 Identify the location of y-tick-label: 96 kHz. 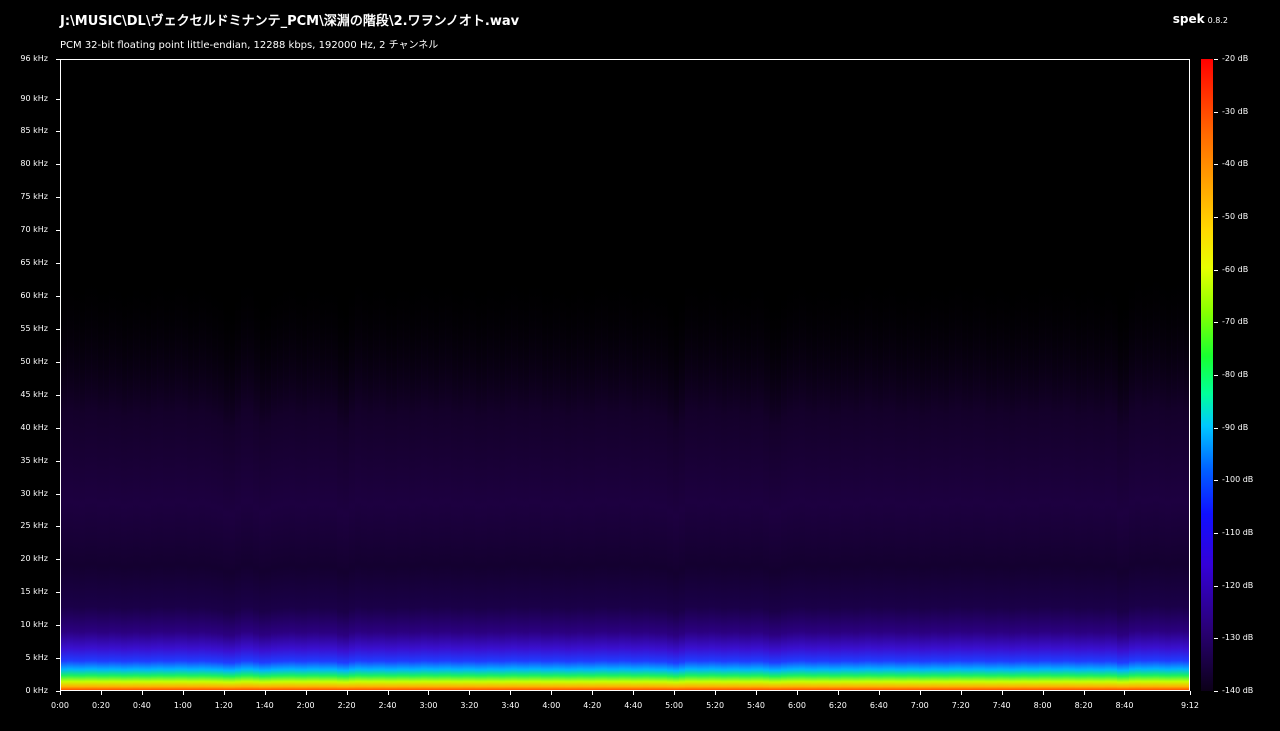
(34, 58).